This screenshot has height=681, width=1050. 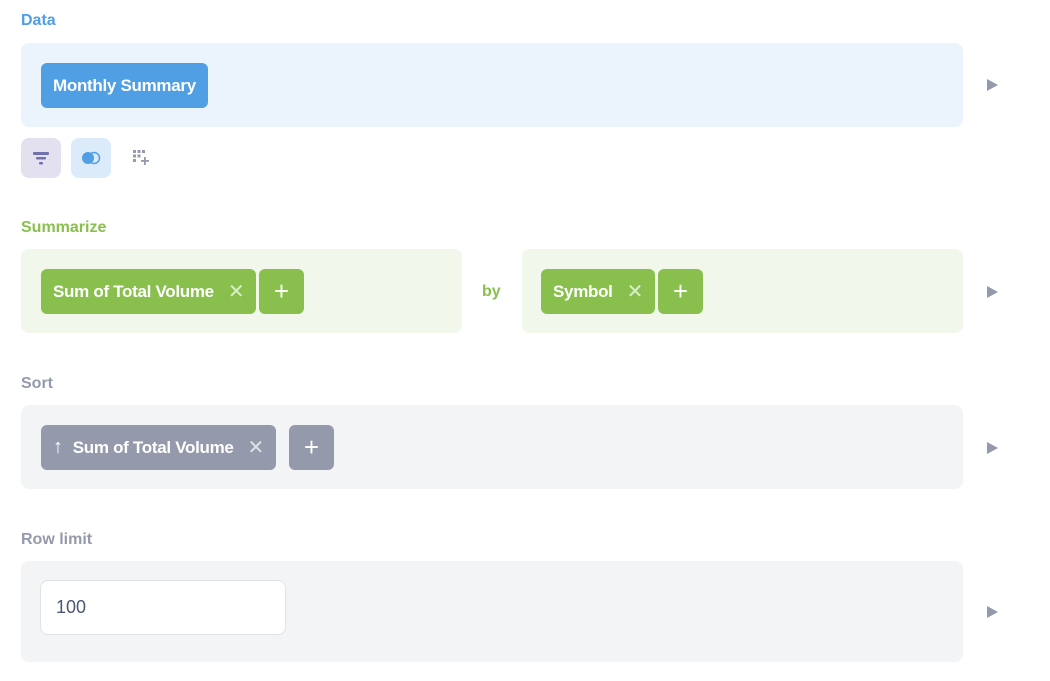 What do you see at coordinates (281, 291) in the screenshot?
I see `add-metric-button: +` at bounding box center [281, 291].